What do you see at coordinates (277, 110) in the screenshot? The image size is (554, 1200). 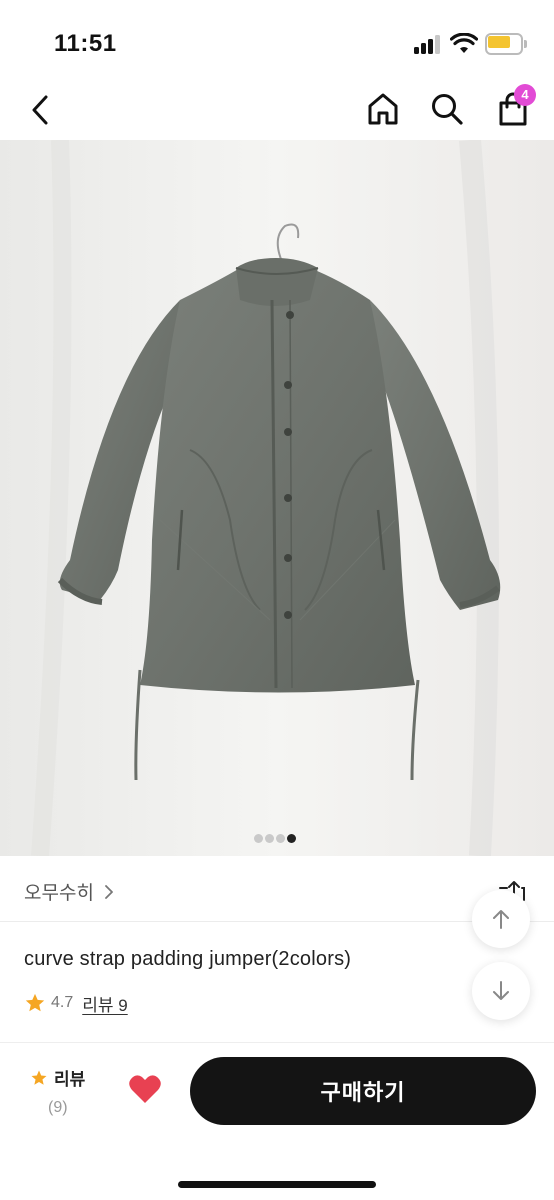 I see `top-navigation: 4` at bounding box center [277, 110].